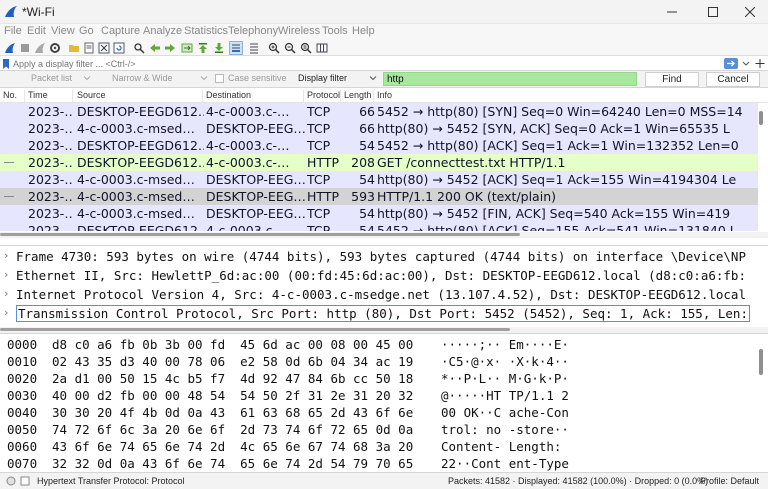 Image resolution: width=768 pixels, height=489 pixels. What do you see at coordinates (86, 31) in the screenshot?
I see `menu-go: Go` at bounding box center [86, 31].